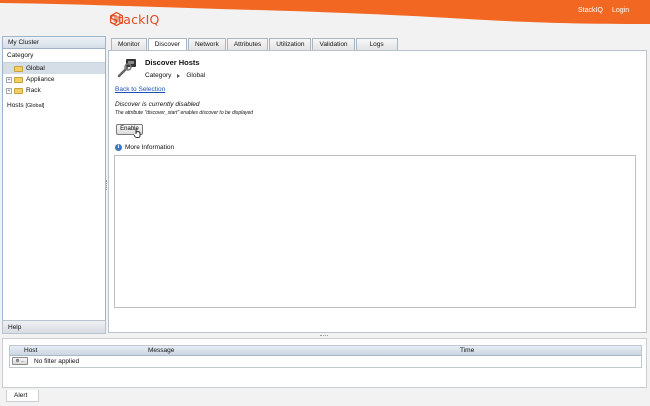 This screenshot has width=650, height=406. I want to click on category-label: Category, so click(54, 56).